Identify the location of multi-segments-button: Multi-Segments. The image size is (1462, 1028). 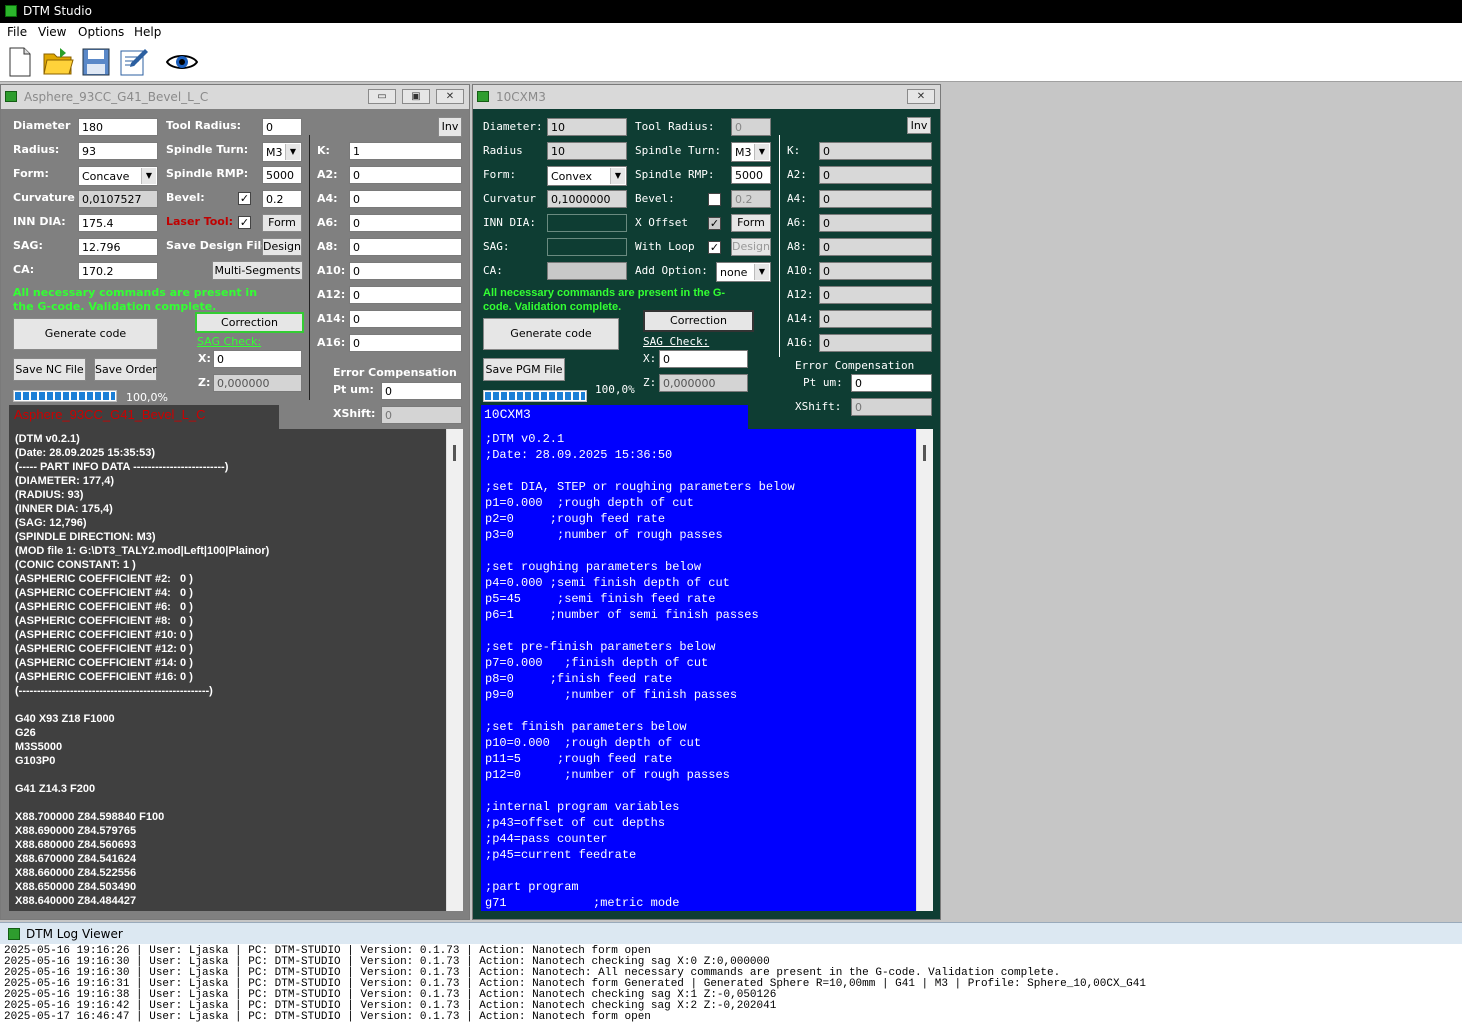
(257, 270).